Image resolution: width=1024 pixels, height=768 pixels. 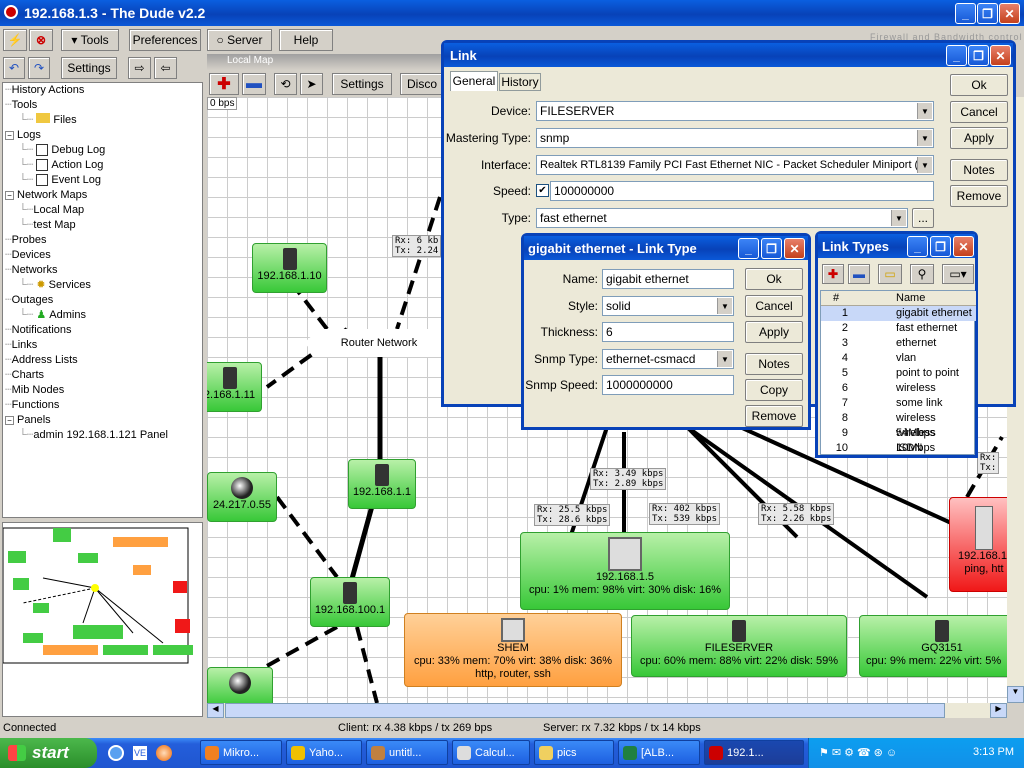 I want to click on device-node-192-168-1-11: 2.168.1.11, so click(x=234, y=387).